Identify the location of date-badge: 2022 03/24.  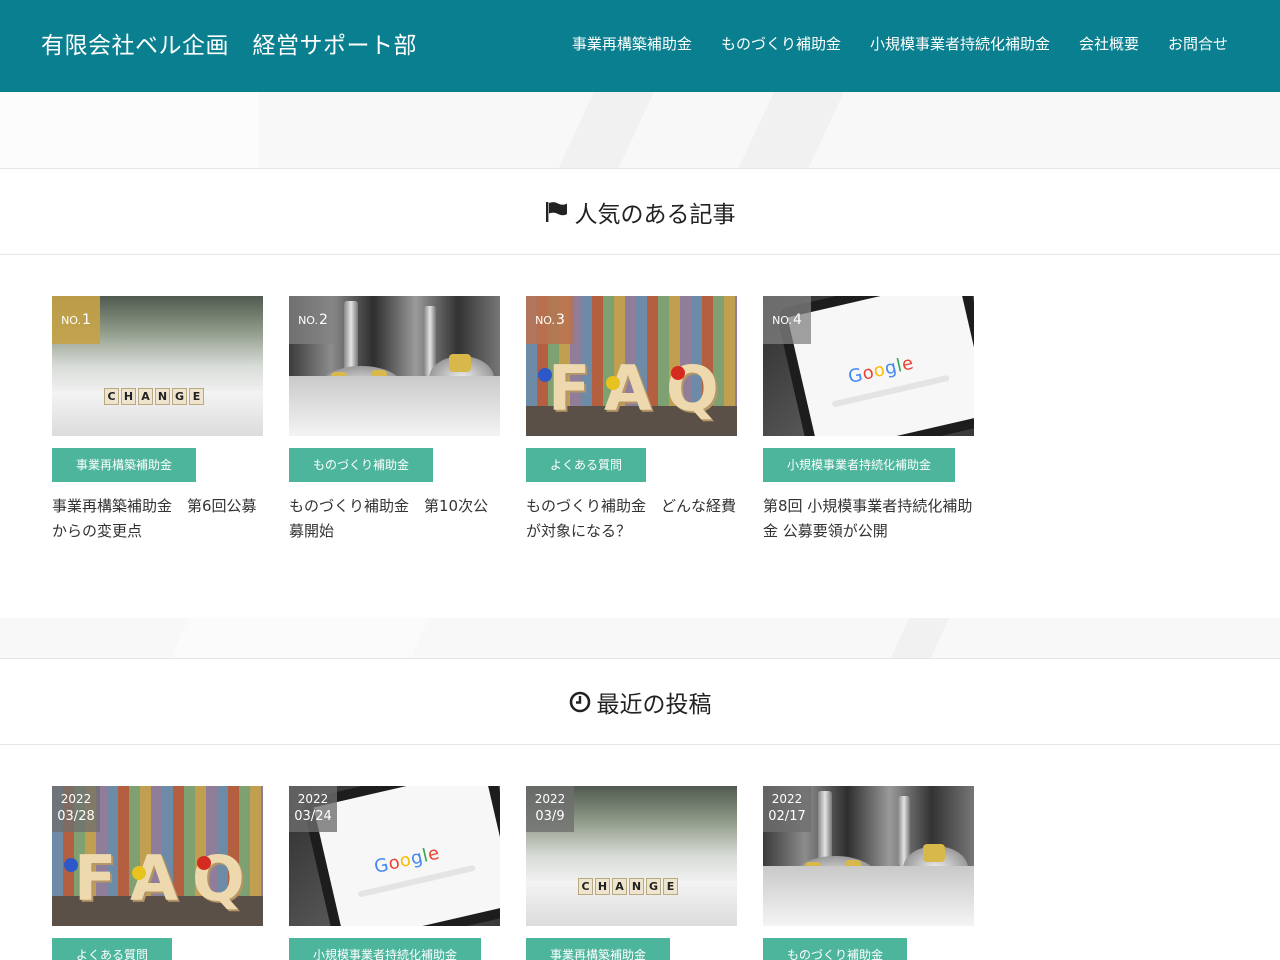
(313, 809).